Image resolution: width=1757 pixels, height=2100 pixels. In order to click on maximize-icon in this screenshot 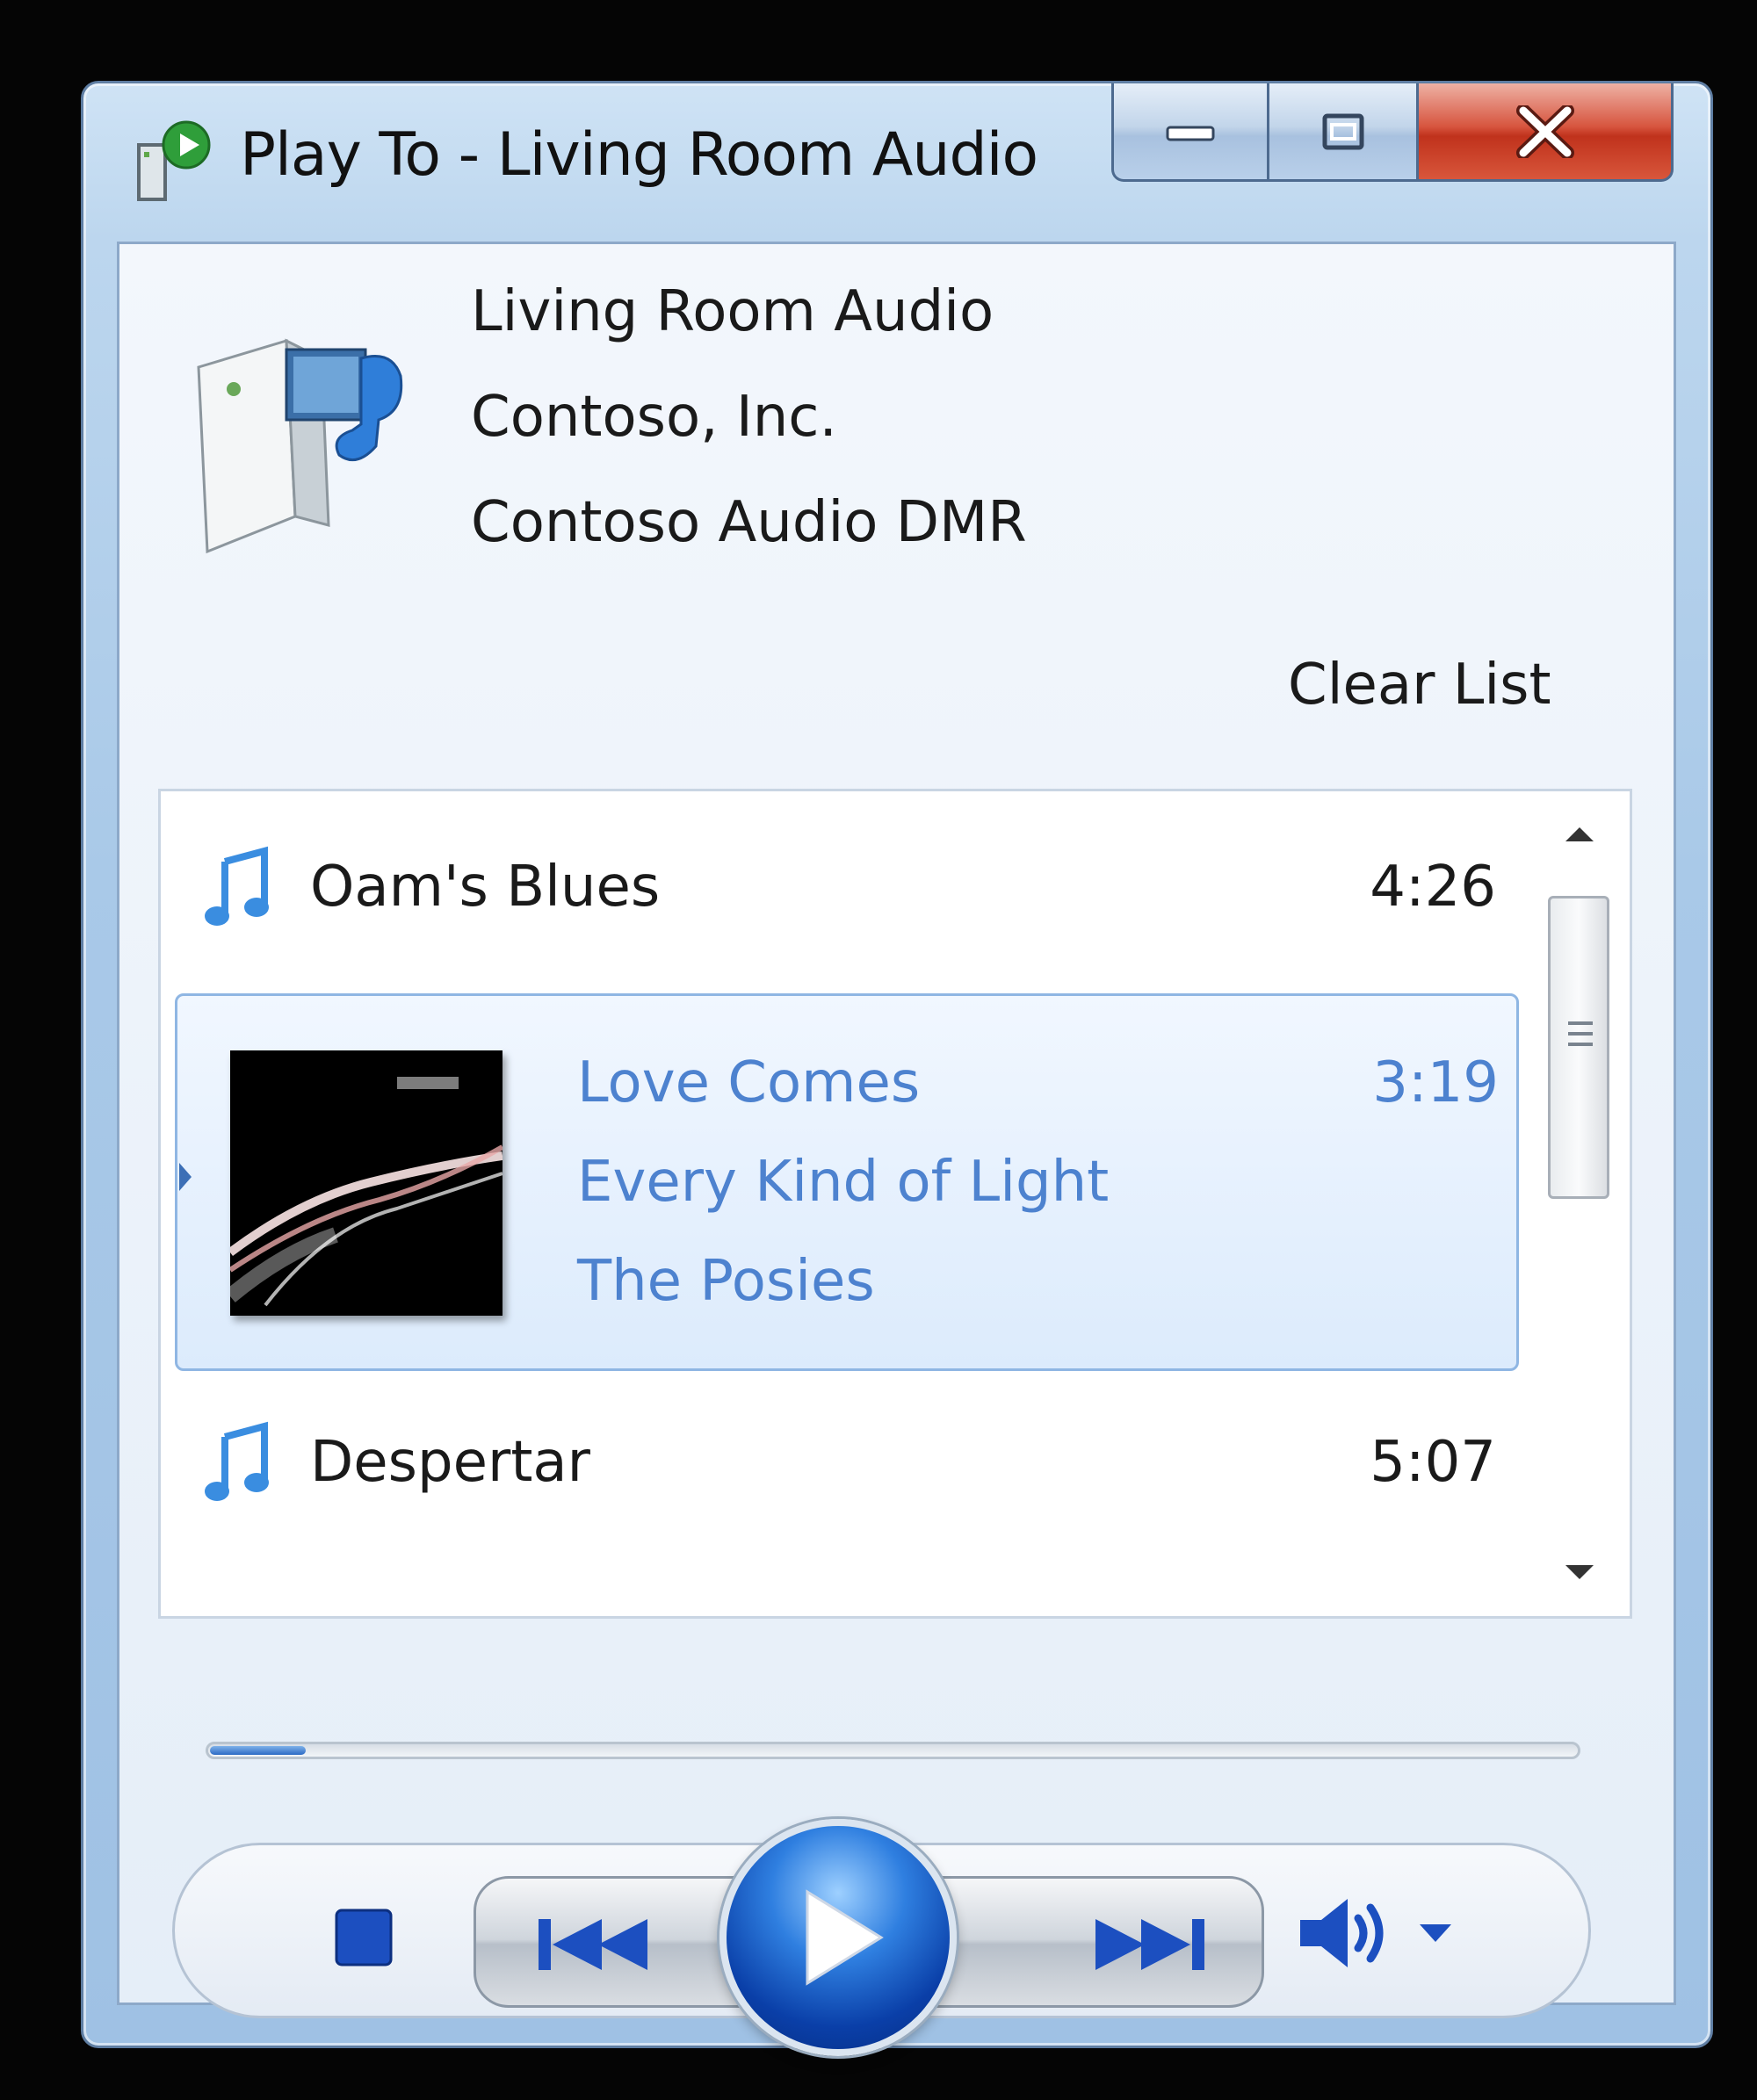, I will do `click(1342, 131)`.